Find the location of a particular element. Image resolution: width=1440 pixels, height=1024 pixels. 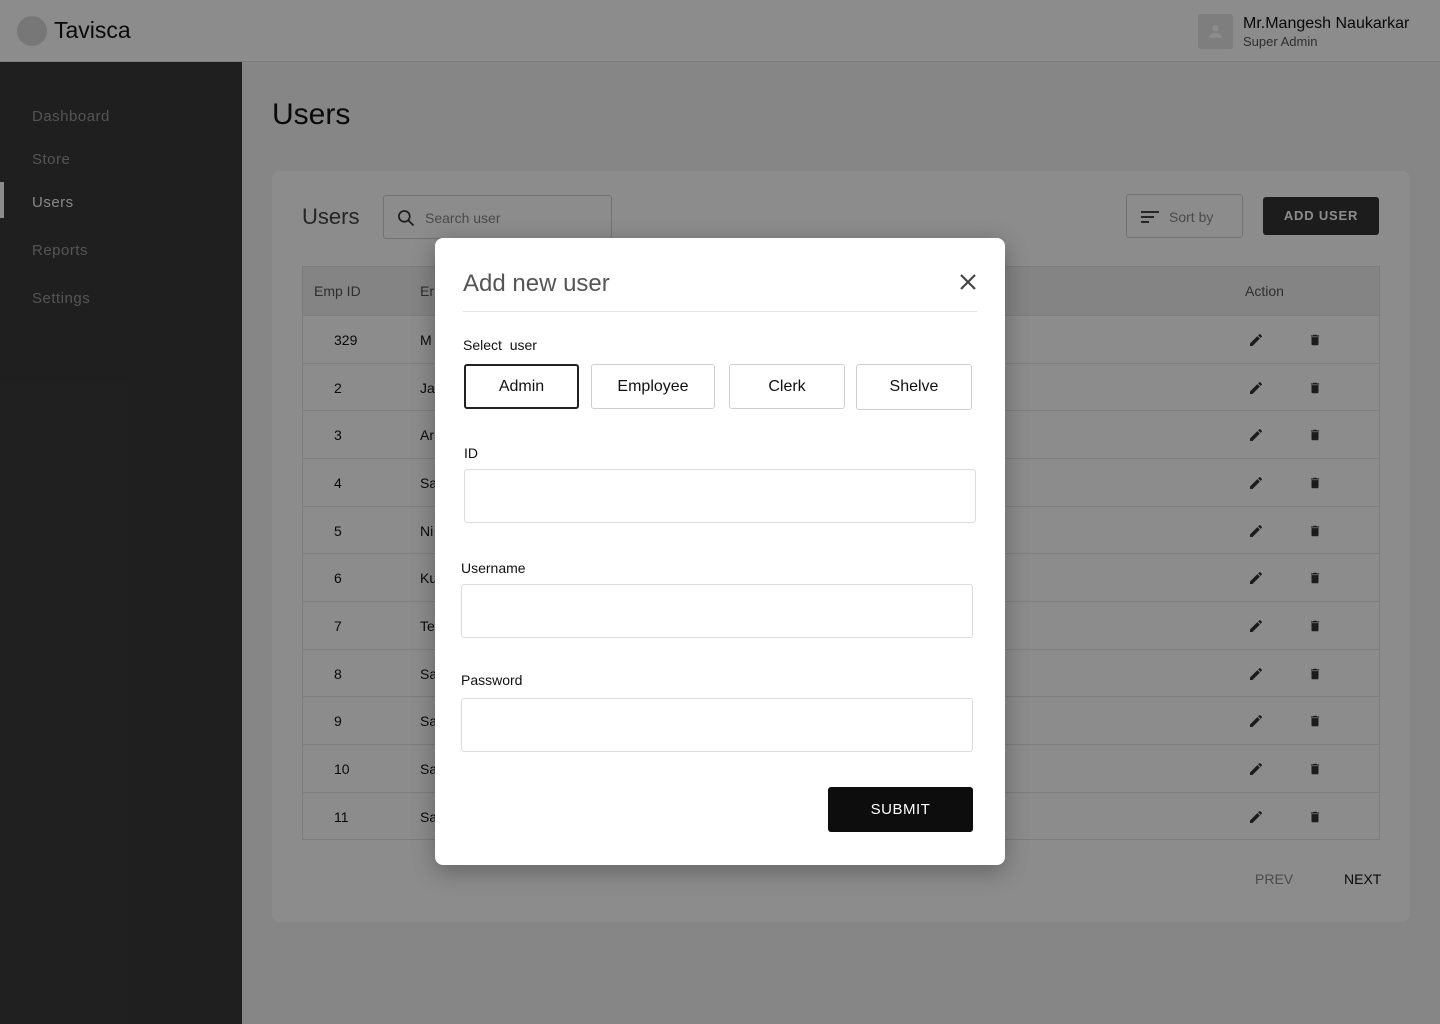

modal-divider is located at coordinates (720, 311).